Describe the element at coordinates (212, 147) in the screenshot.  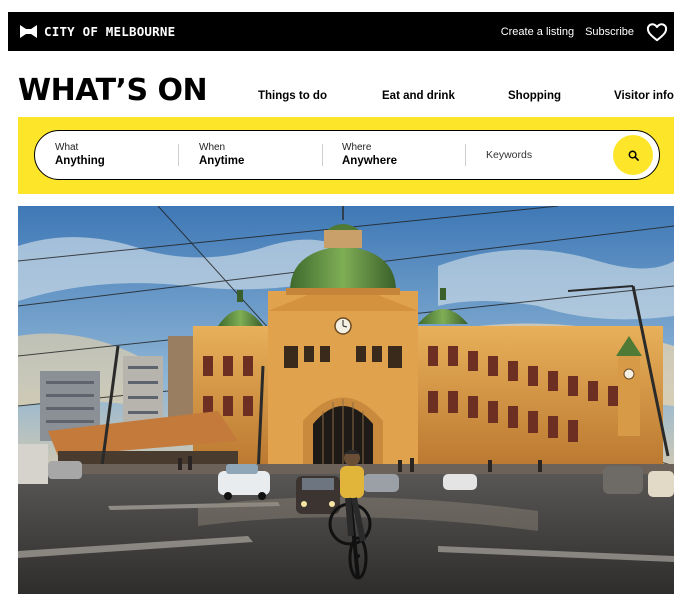
I see `when-label: When` at that location.